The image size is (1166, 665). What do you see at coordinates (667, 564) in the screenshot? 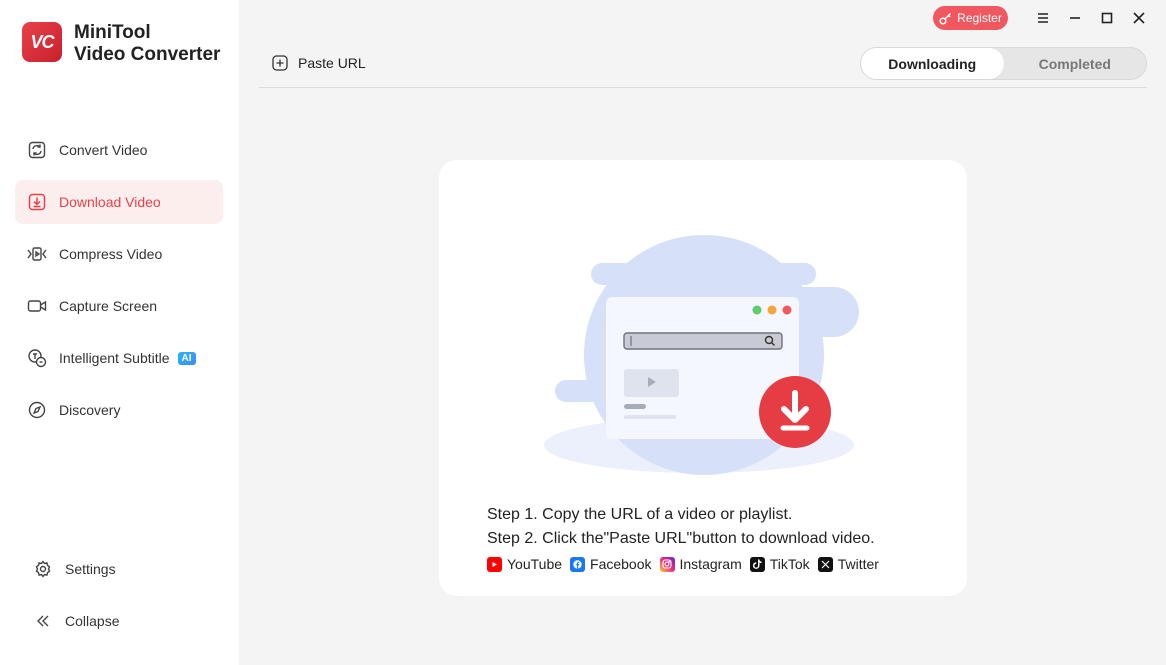
I see `instagram-icon` at bounding box center [667, 564].